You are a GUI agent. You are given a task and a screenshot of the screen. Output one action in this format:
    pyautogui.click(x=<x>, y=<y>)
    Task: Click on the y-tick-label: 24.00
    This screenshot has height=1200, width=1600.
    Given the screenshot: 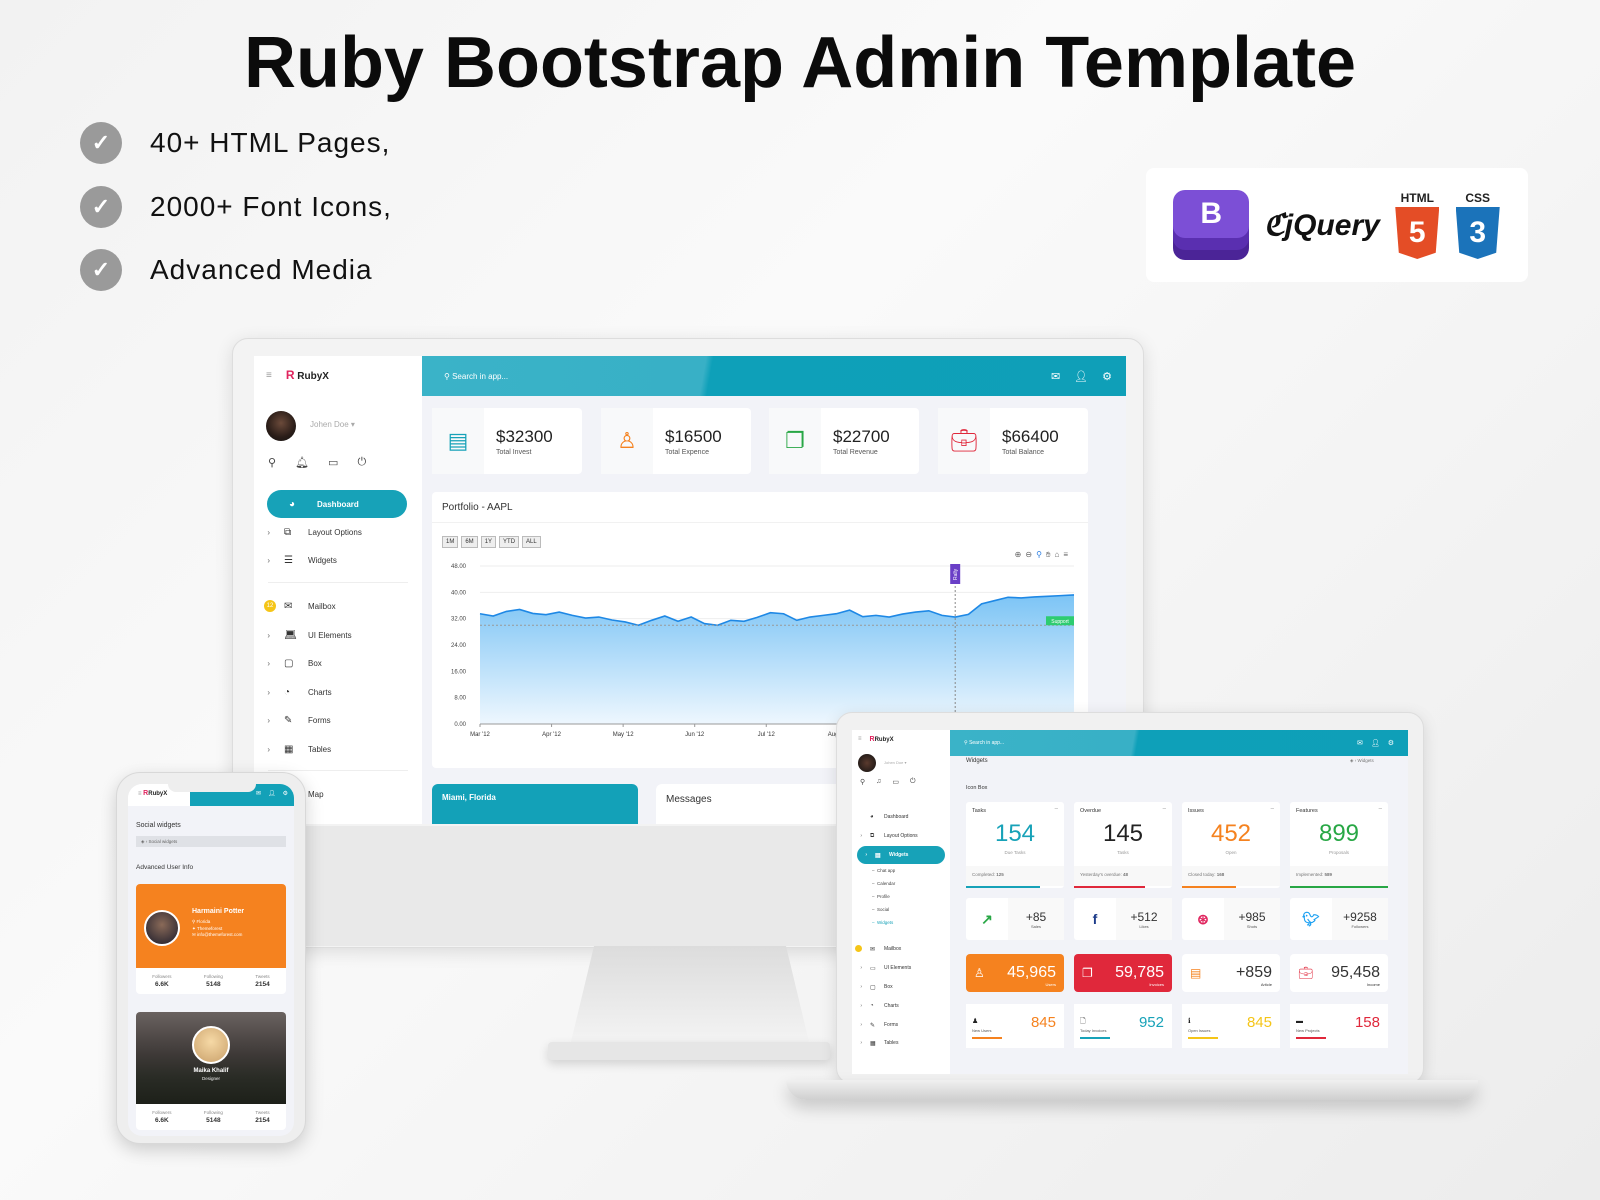 What is the action you would take?
    pyautogui.click(x=459, y=646)
    